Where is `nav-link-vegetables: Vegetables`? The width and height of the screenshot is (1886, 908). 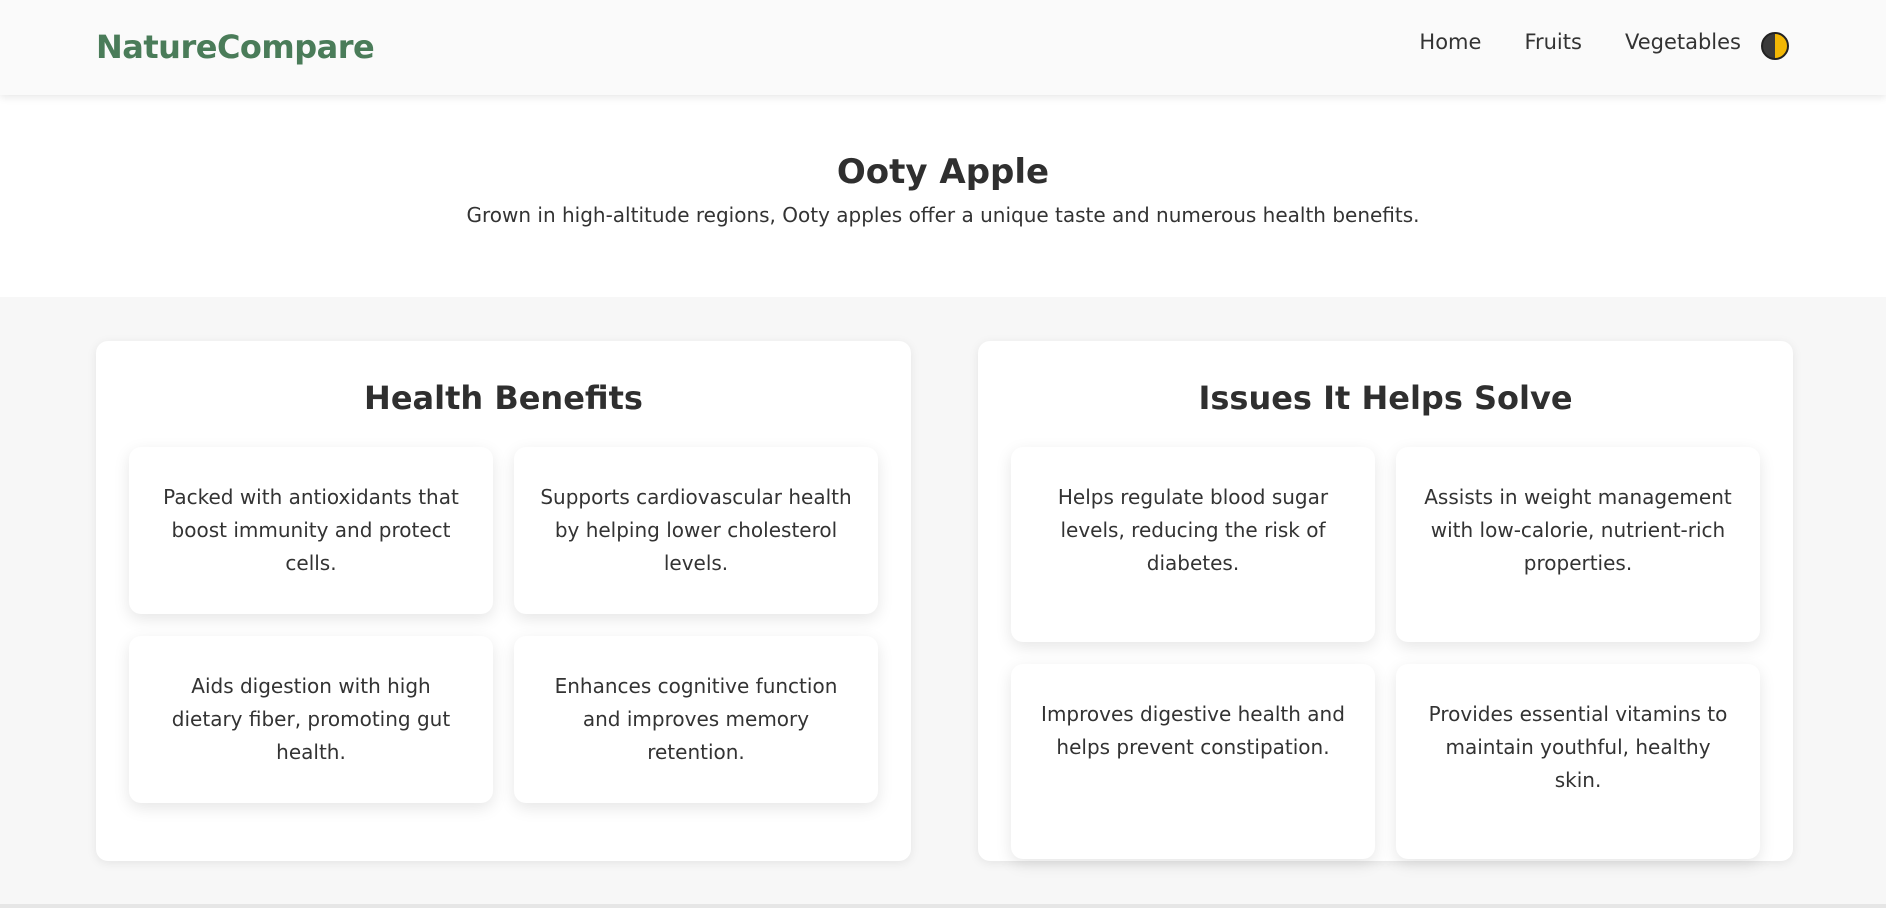
nav-link-vegetables: Vegetables is located at coordinates (1683, 42).